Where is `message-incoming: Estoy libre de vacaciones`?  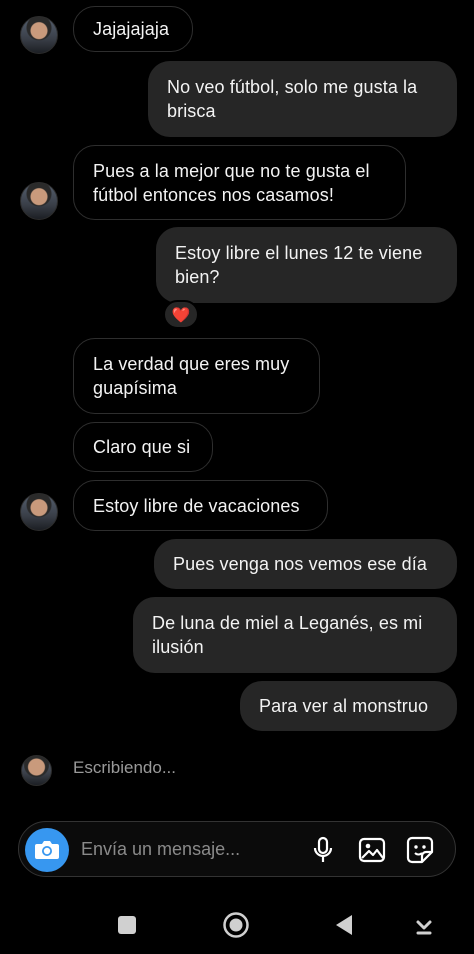 message-incoming: Estoy libre de vacaciones is located at coordinates (200, 505).